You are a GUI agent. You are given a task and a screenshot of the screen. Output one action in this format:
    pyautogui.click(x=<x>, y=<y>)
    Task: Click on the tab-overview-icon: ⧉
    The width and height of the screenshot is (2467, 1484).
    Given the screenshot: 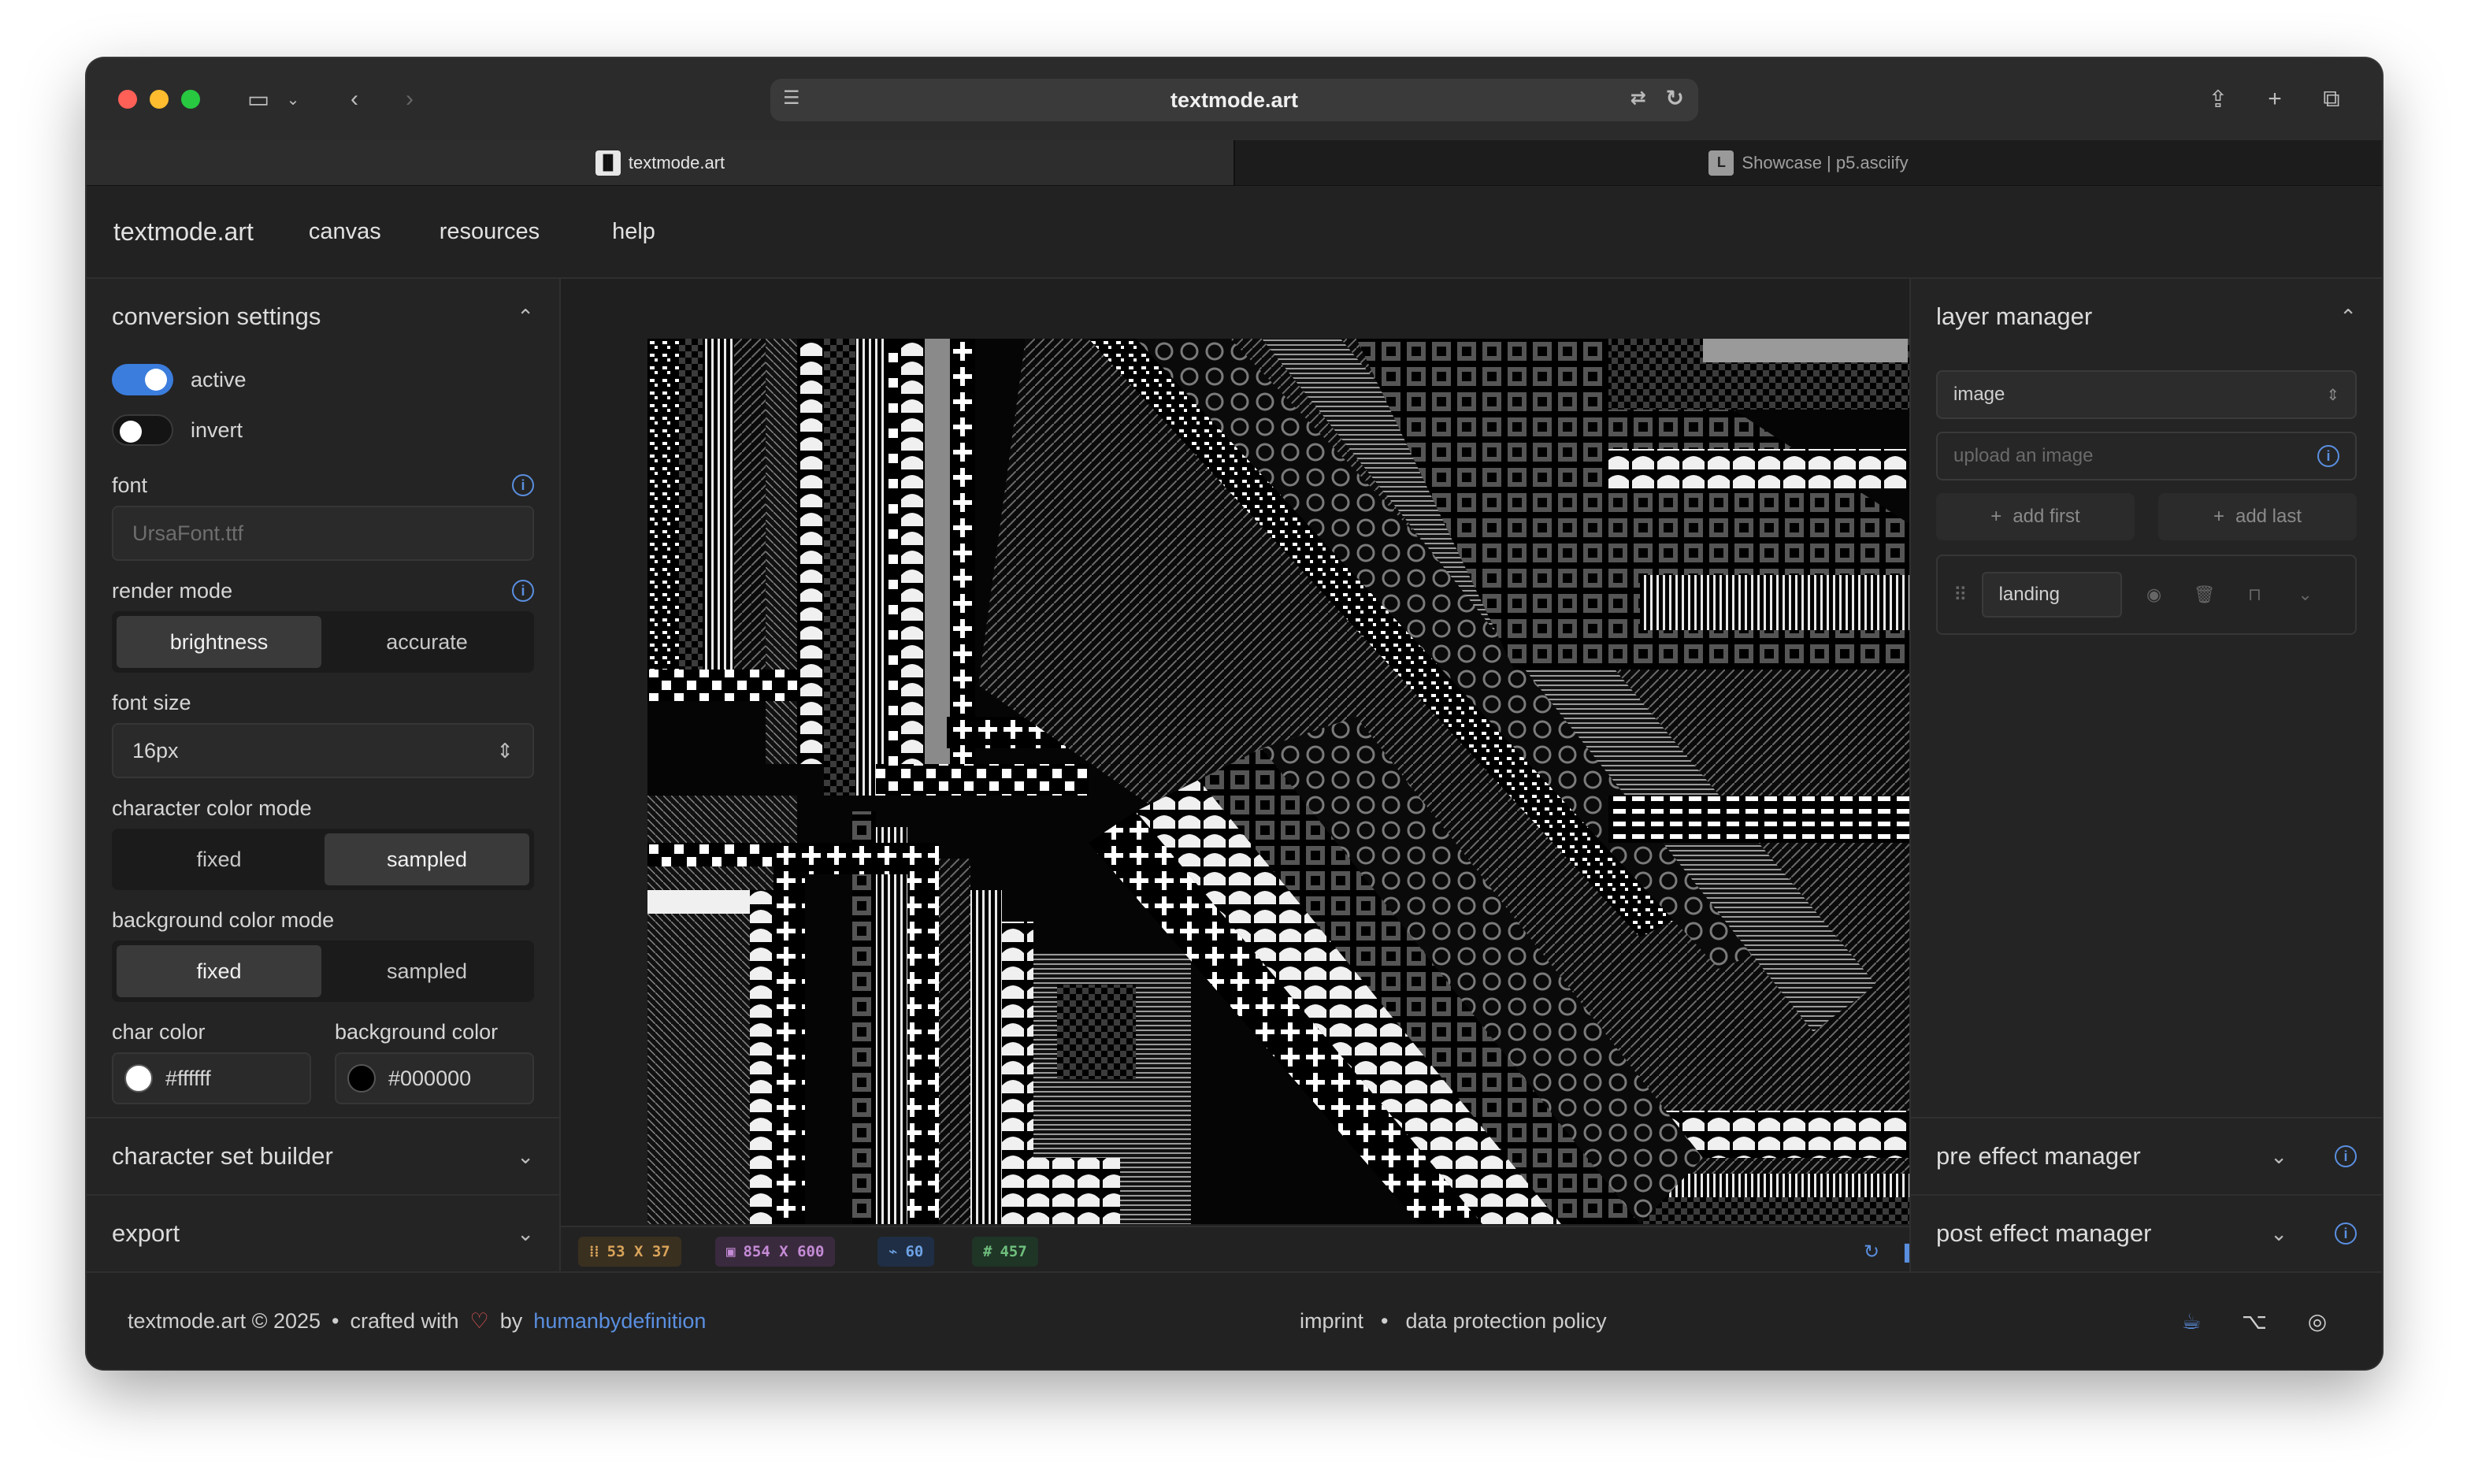 What is the action you would take?
    pyautogui.click(x=2332, y=100)
    